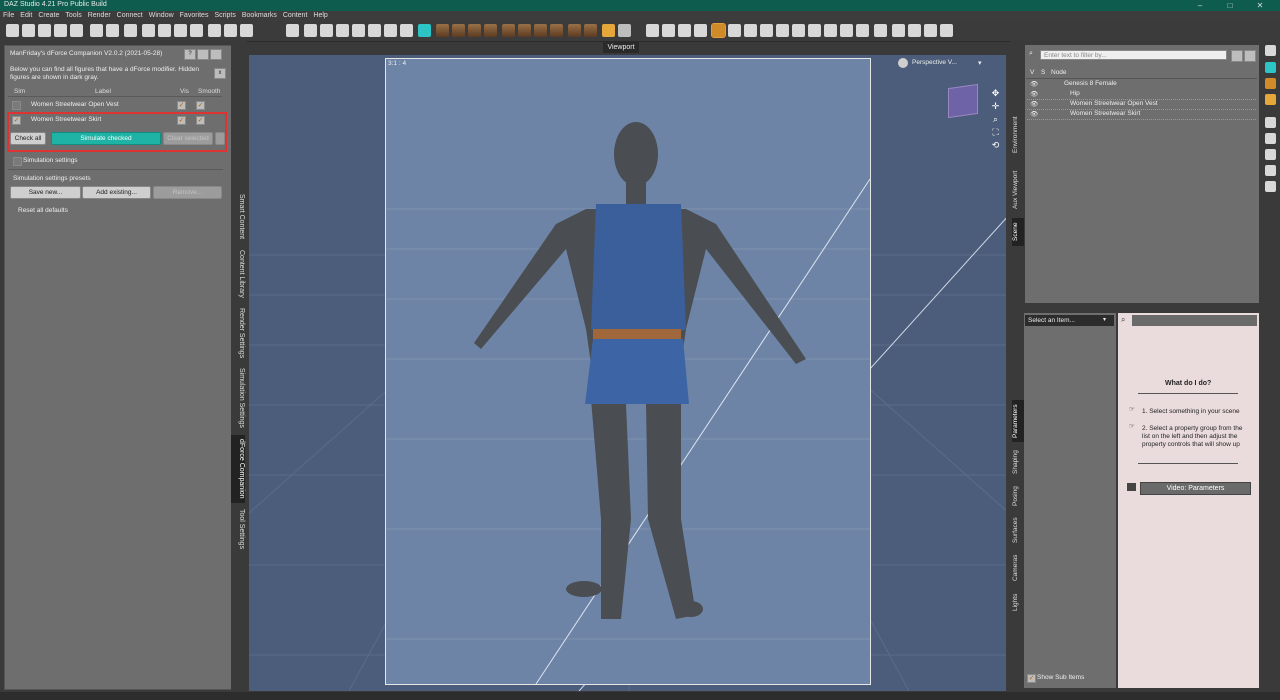  What do you see at coordinates (684, 30) in the screenshot?
I see `rotate-icon` at bounding box center [684, 30].